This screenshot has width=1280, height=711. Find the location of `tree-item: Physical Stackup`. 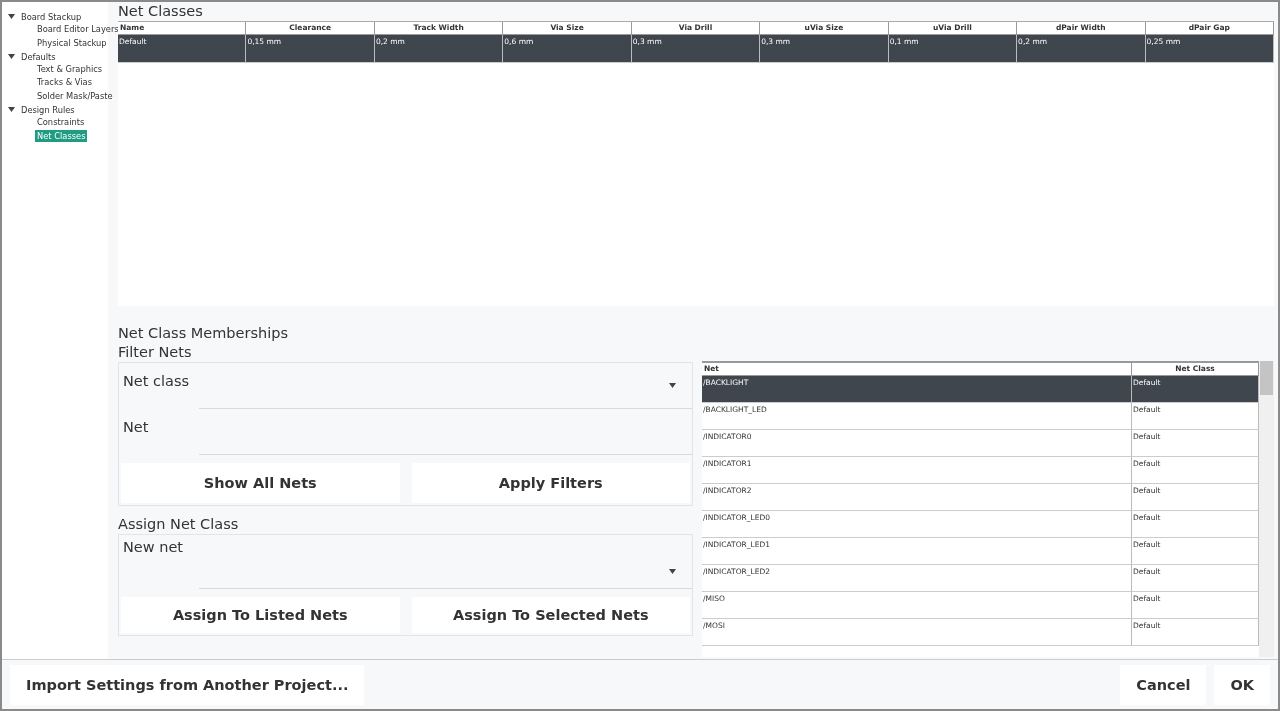

tree-item: Physical Stackup is located at coordinates (72, 42).